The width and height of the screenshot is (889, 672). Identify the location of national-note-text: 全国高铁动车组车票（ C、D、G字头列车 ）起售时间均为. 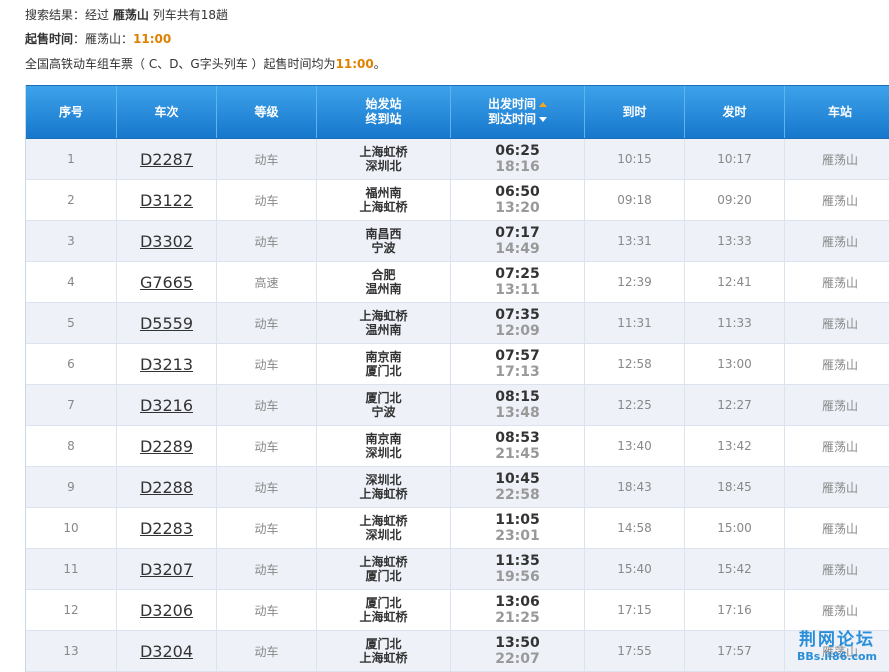
(180, 64).